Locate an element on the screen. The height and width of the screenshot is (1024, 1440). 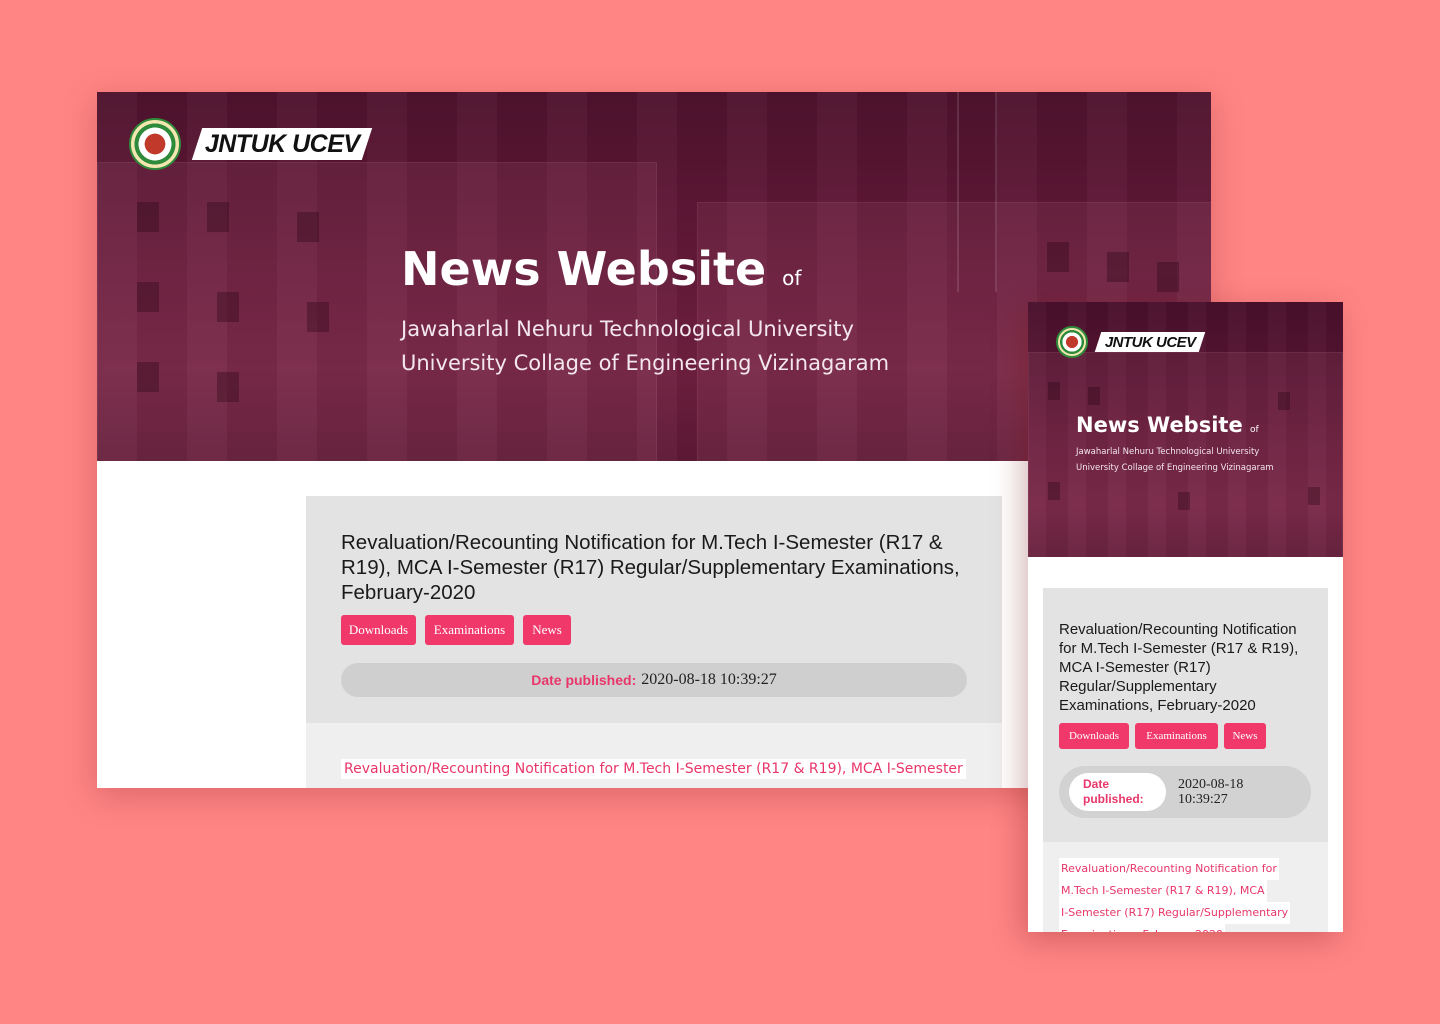
logo: JNTUK UCEV is located at coordinates (251, 144).